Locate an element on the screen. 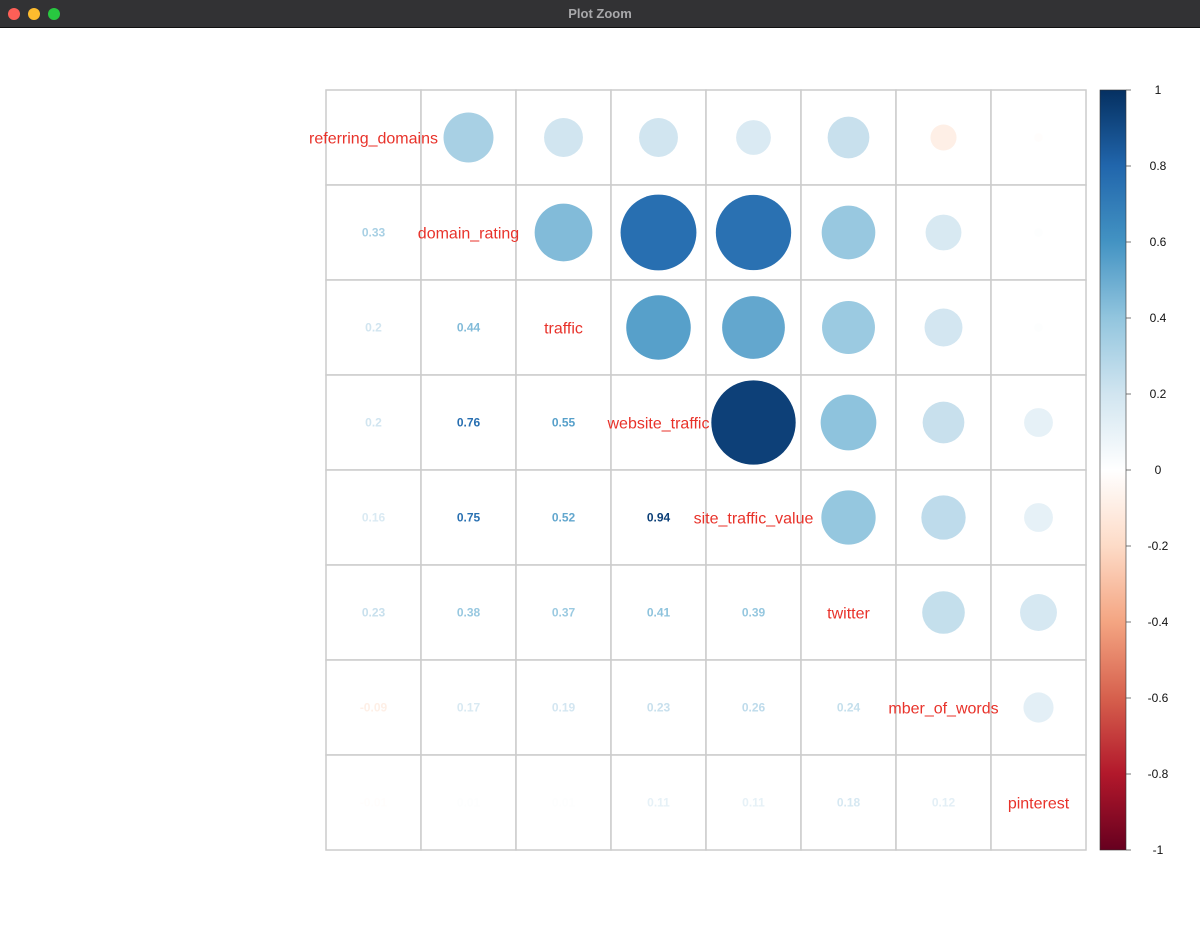 Image resolution: width=1200 pixels, height=933 pixels. colorbar: 1 0.8 0.6 0.4 0.2 0 -0.2 -0.4 -0.6 -0.8 -1 is located at coordinates (1134, 470).